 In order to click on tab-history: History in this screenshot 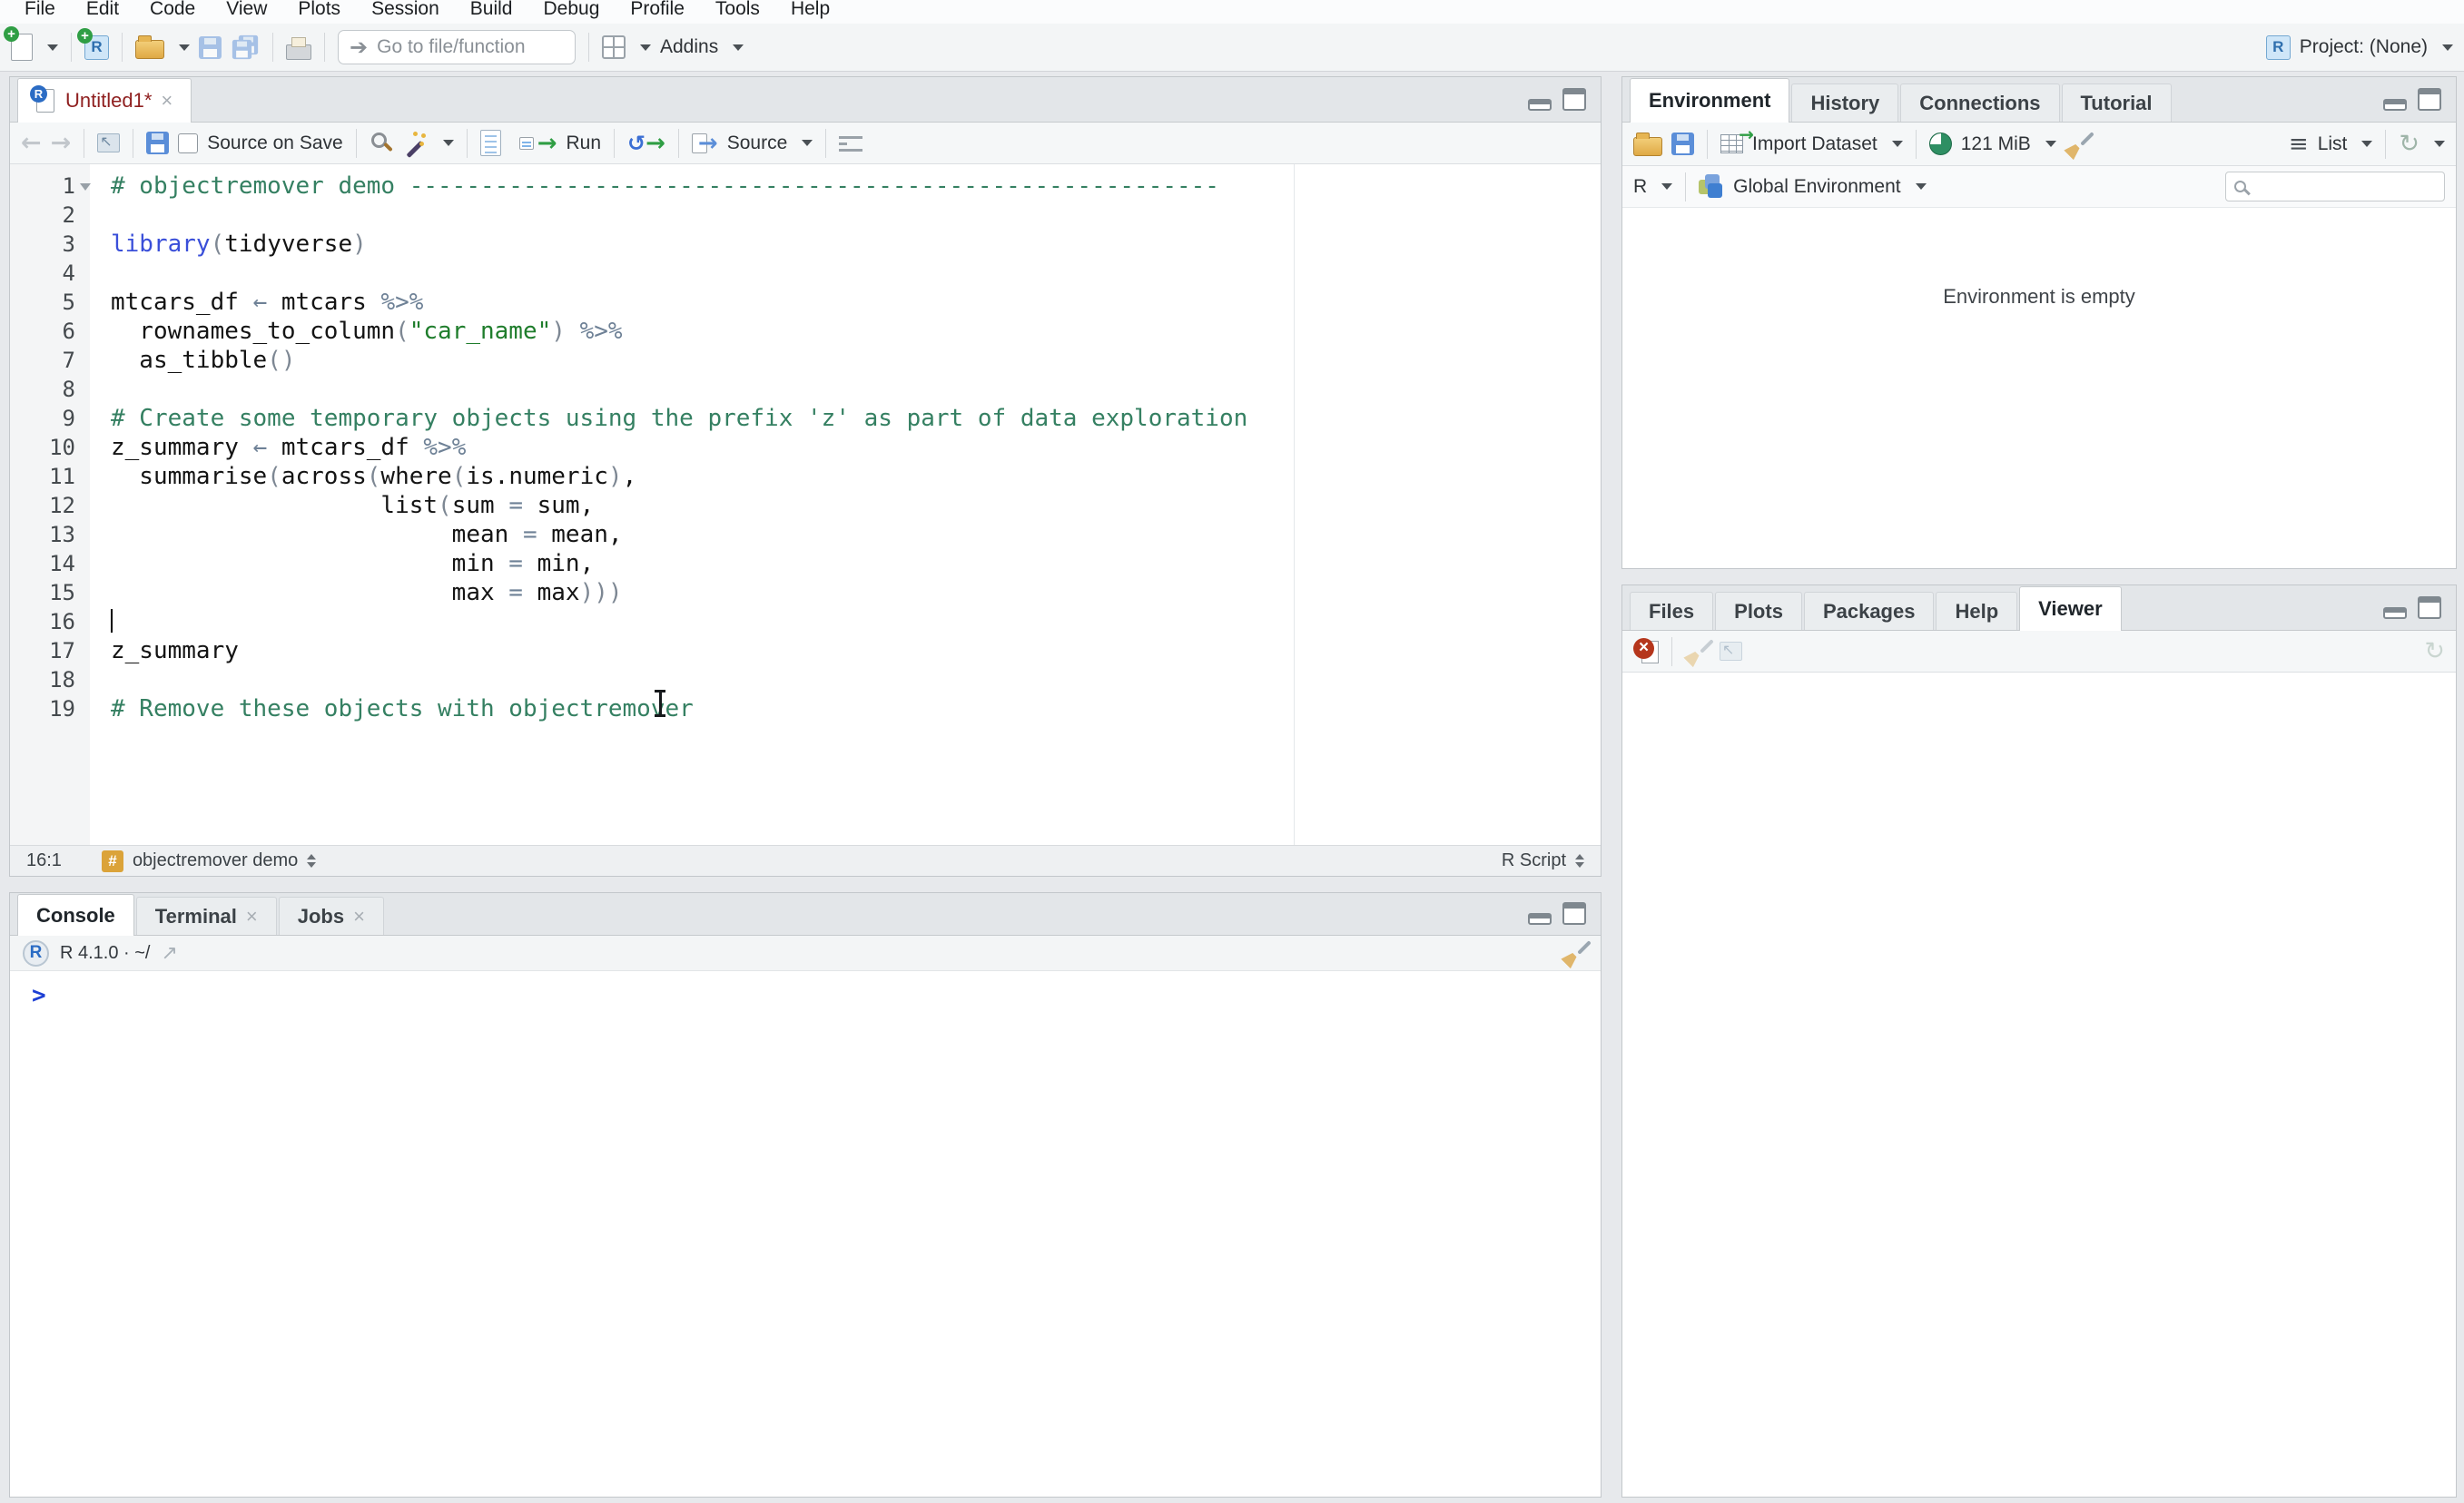, I will do `click(1845, 103)`.